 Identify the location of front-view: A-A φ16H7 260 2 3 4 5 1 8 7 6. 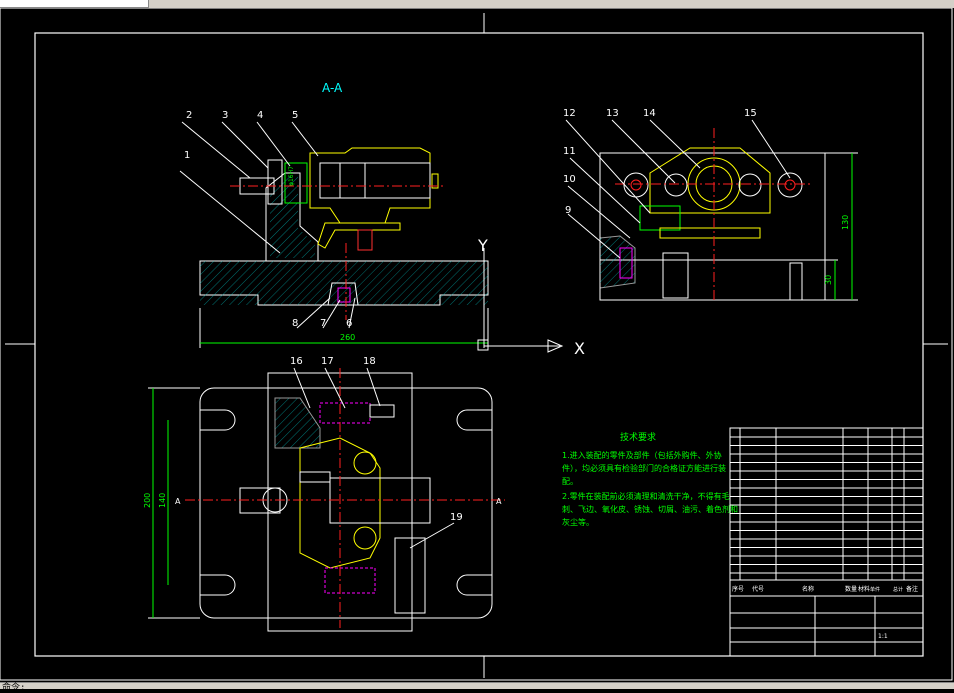
(334, 214).